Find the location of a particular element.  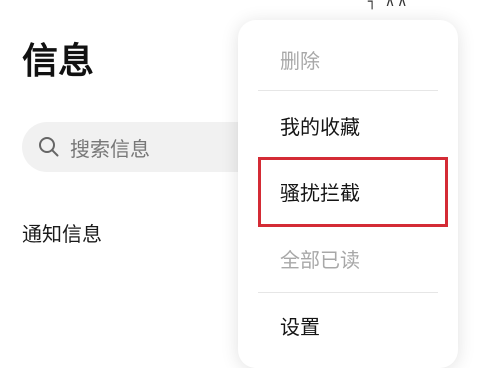

highlight-annotation-box is located at coordinates (353, 192).